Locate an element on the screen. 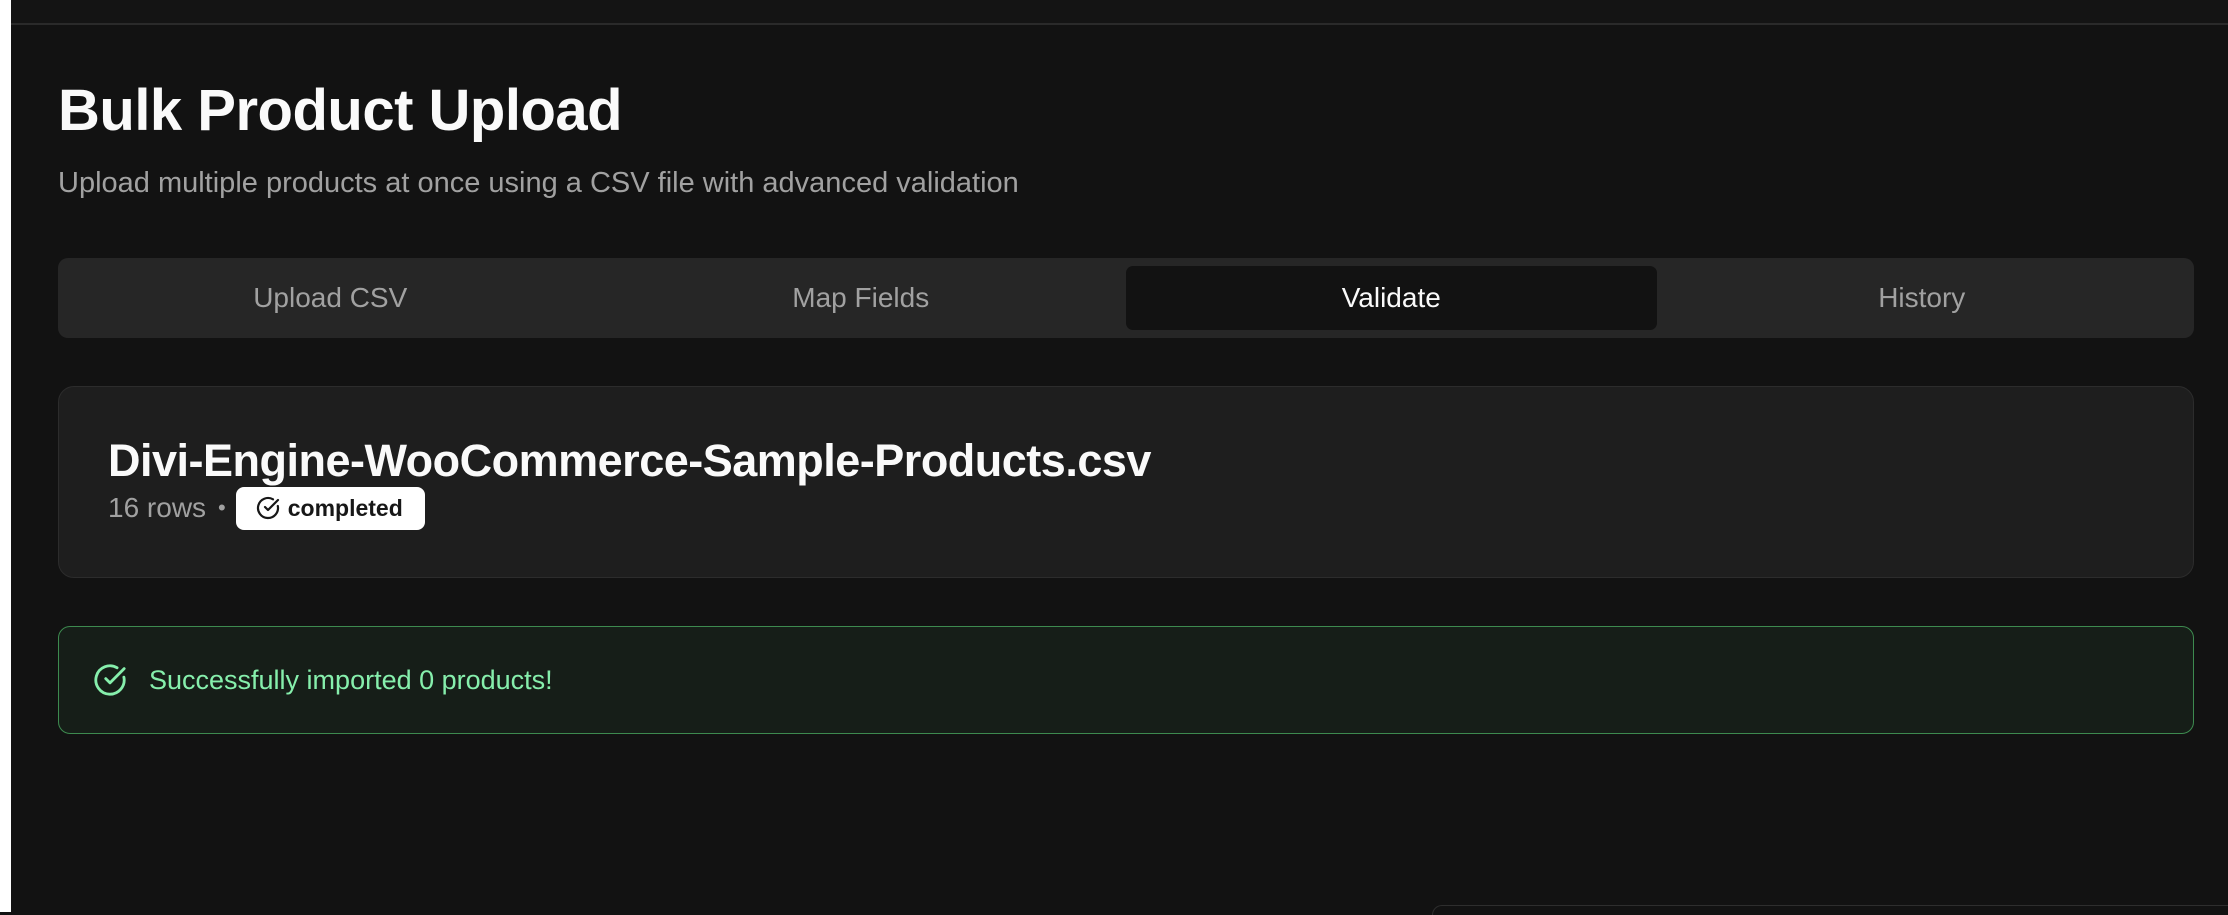  top-bar is located at coordinates (1119, 12).